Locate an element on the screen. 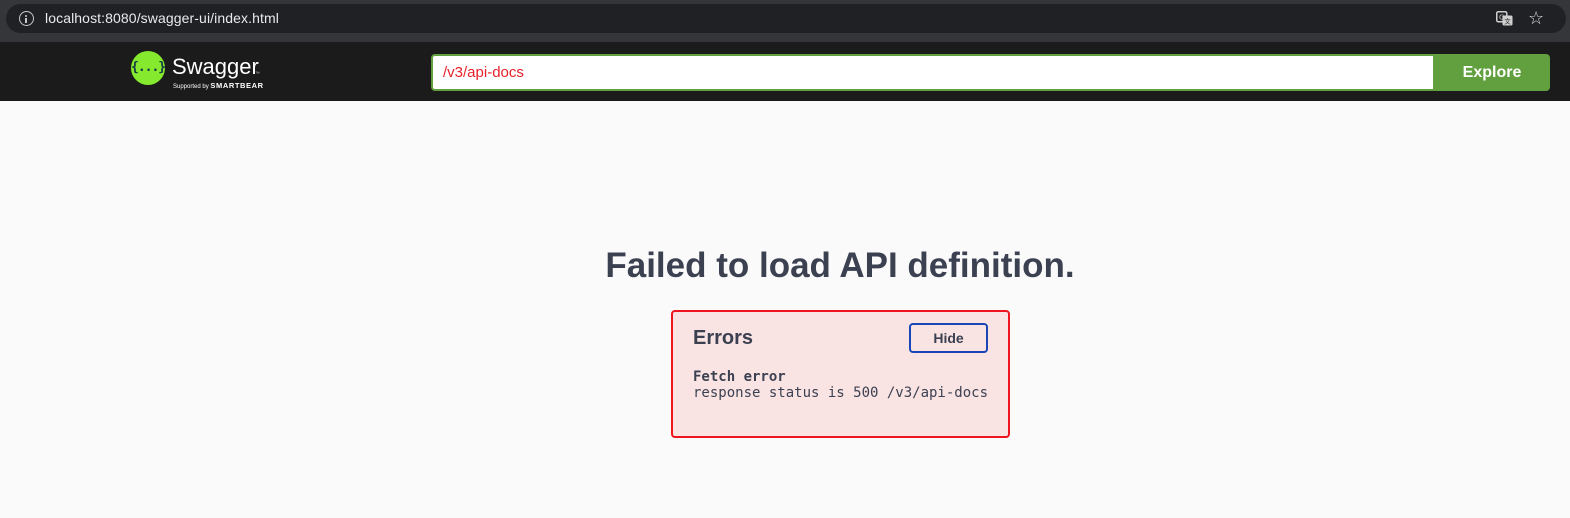 The width and height of the screenshot is (1570, 518). logo-tagline: Supported by SMARTBEAR is located at coordinates (218, 86).